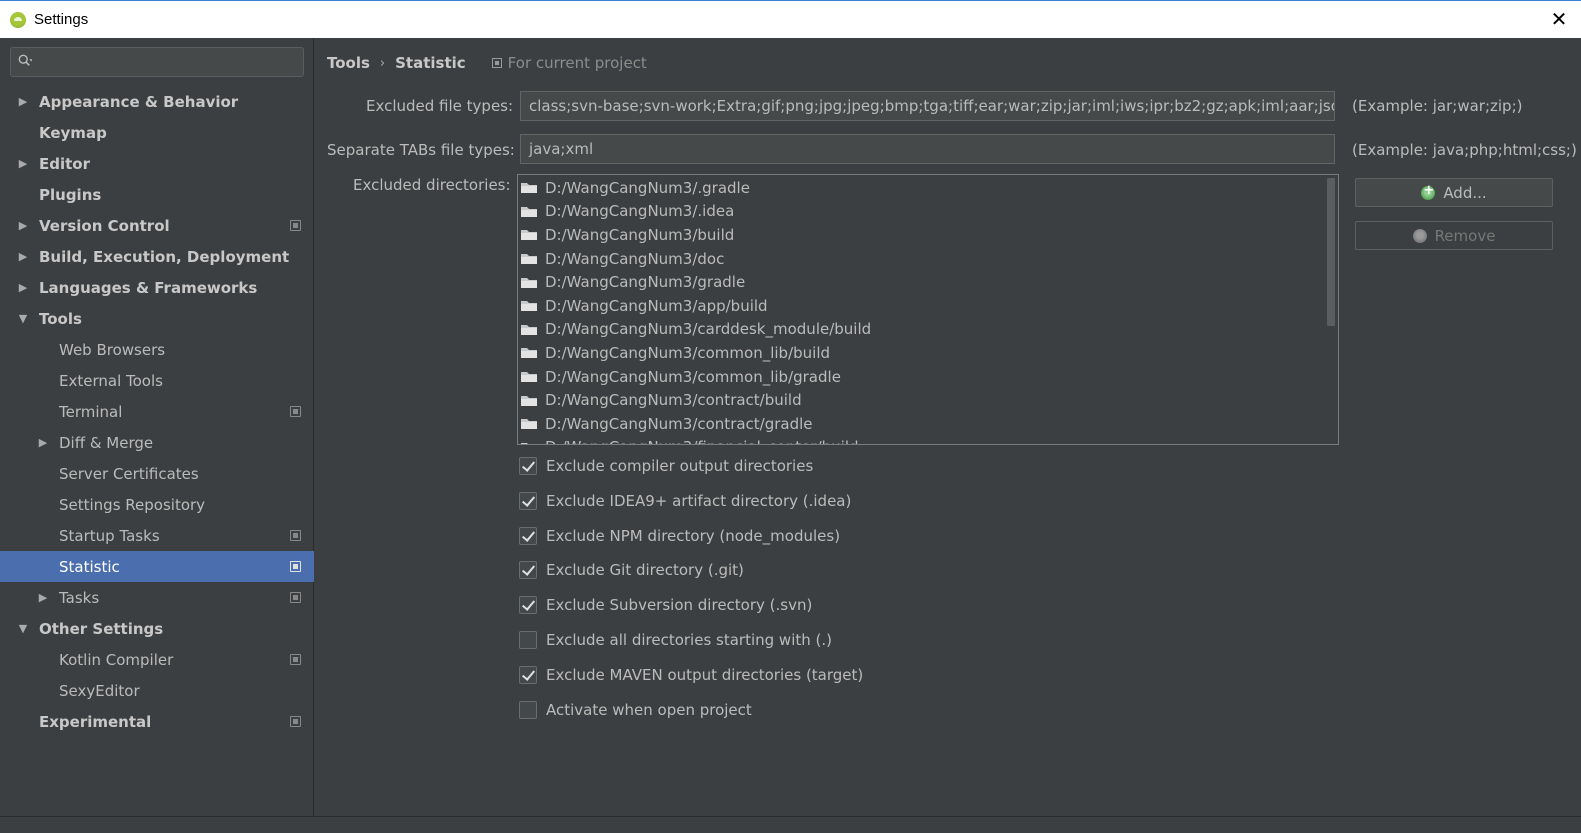 The height and width of the screenshot is (833, 1581). What do you see at coordinates (70, 194) in the screenshot?
I see `sidebar-item-label: Plugins` at bounding box center [70, 194].